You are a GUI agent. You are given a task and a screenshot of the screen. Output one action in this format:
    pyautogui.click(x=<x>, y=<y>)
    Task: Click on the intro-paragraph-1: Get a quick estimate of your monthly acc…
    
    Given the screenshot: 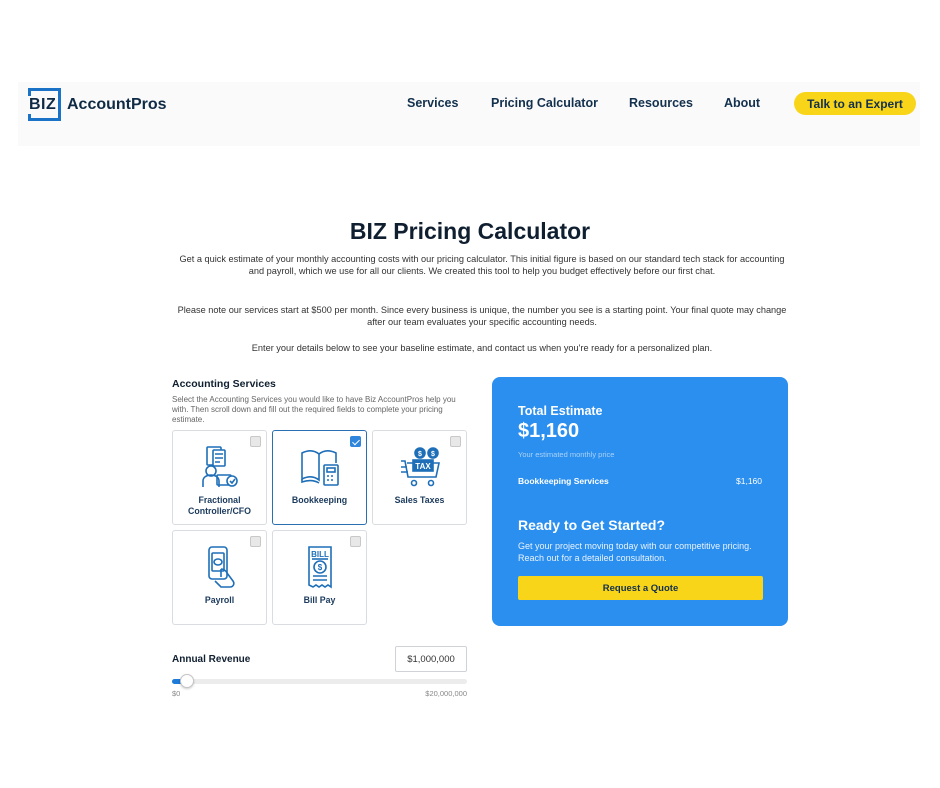 What is the action you would take?
    pyautogui.click(x=482, y=265)
    